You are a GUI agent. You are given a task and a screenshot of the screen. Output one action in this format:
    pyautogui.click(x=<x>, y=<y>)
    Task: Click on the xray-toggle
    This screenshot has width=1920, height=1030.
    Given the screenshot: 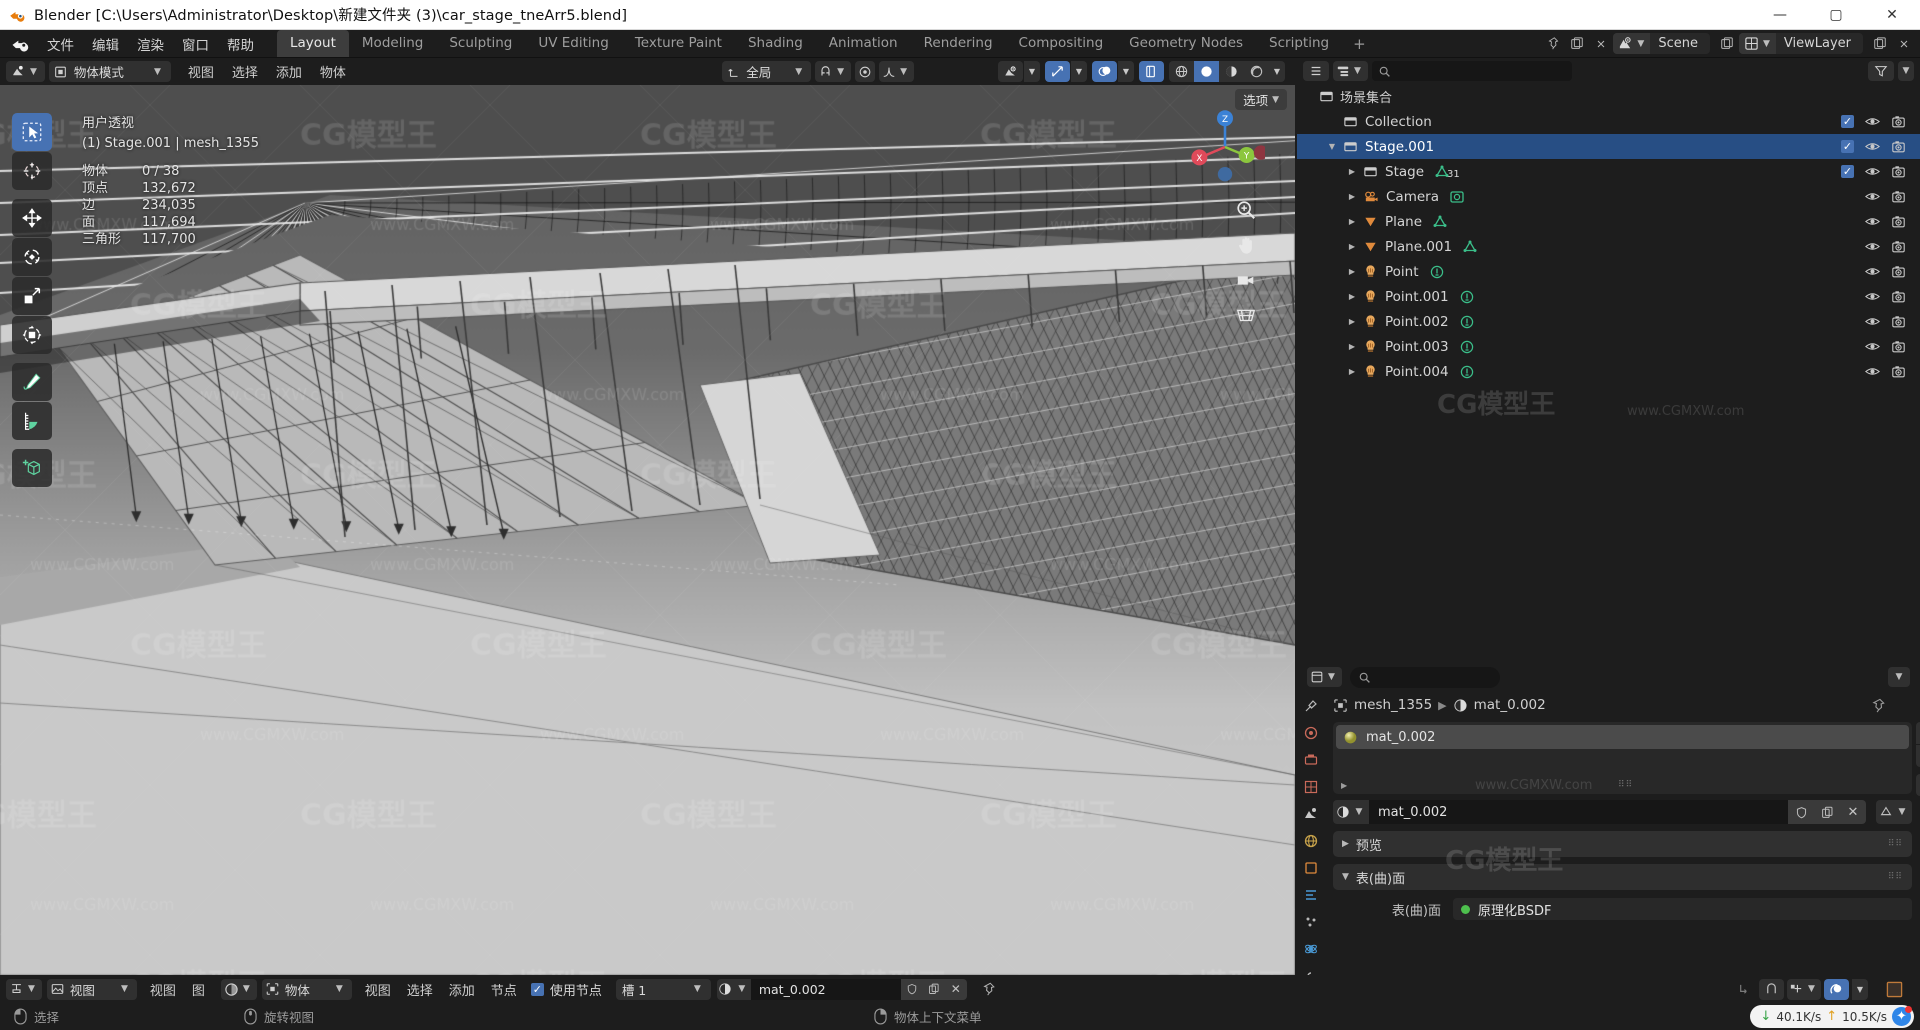 What is the action you would take?
    pyautogui.click(x=1151, y=71)
    